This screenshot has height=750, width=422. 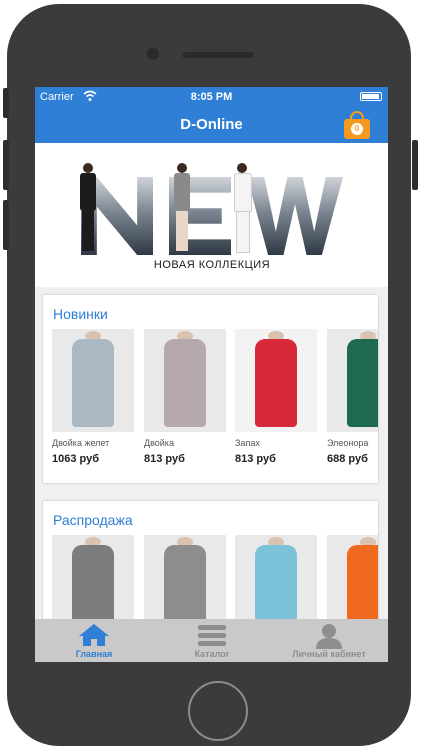 I want to click on sale-section: Распродажа, so click(x=210, y=569).